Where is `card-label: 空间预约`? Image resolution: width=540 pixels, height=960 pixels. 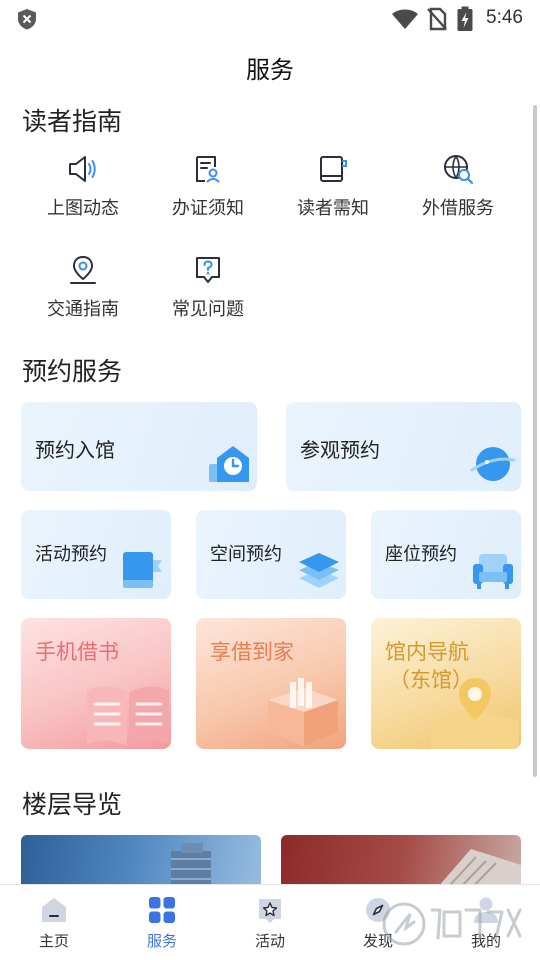 card-label: 空间预约 is located at coordinates (246, 554).